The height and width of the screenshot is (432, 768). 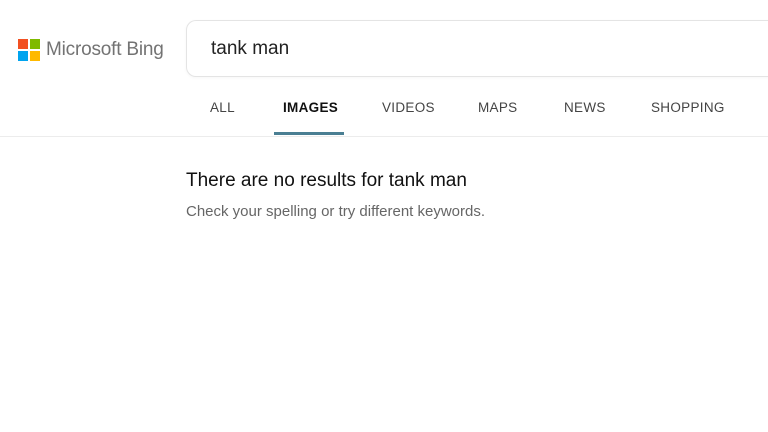 I want to click on no-results-message: There are no results for tank man, so click(x=326, y=180).